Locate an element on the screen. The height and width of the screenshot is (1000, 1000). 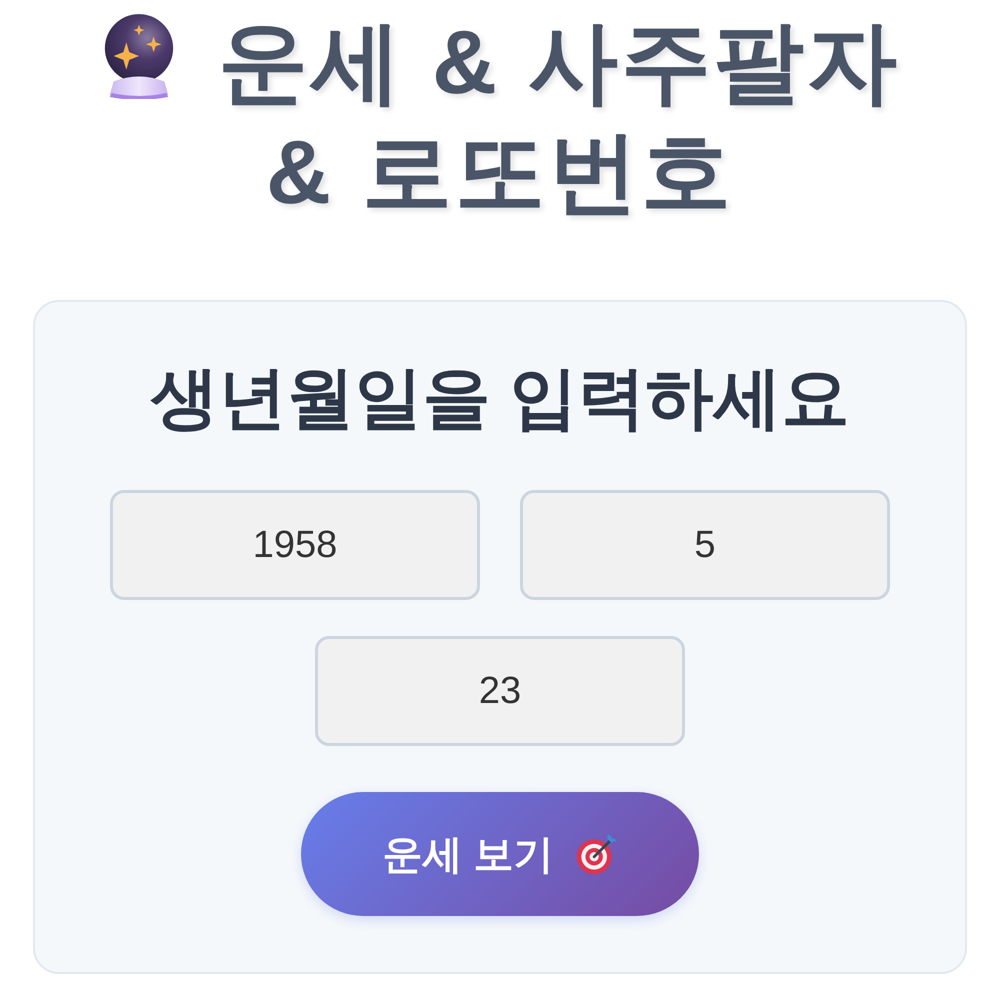
fortune-button: 운세 보기 is located at coordinates (500, 854).